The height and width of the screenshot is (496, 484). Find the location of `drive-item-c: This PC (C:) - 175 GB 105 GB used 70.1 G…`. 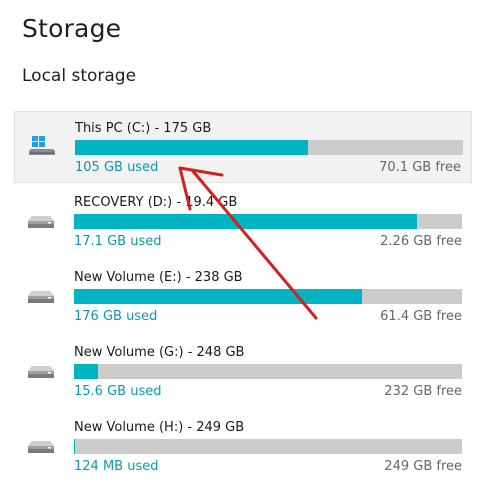

drive-item-c: This PC (C:) - 175 GB 105 GB used 70.1 G… is located at coordinates (243, 147).